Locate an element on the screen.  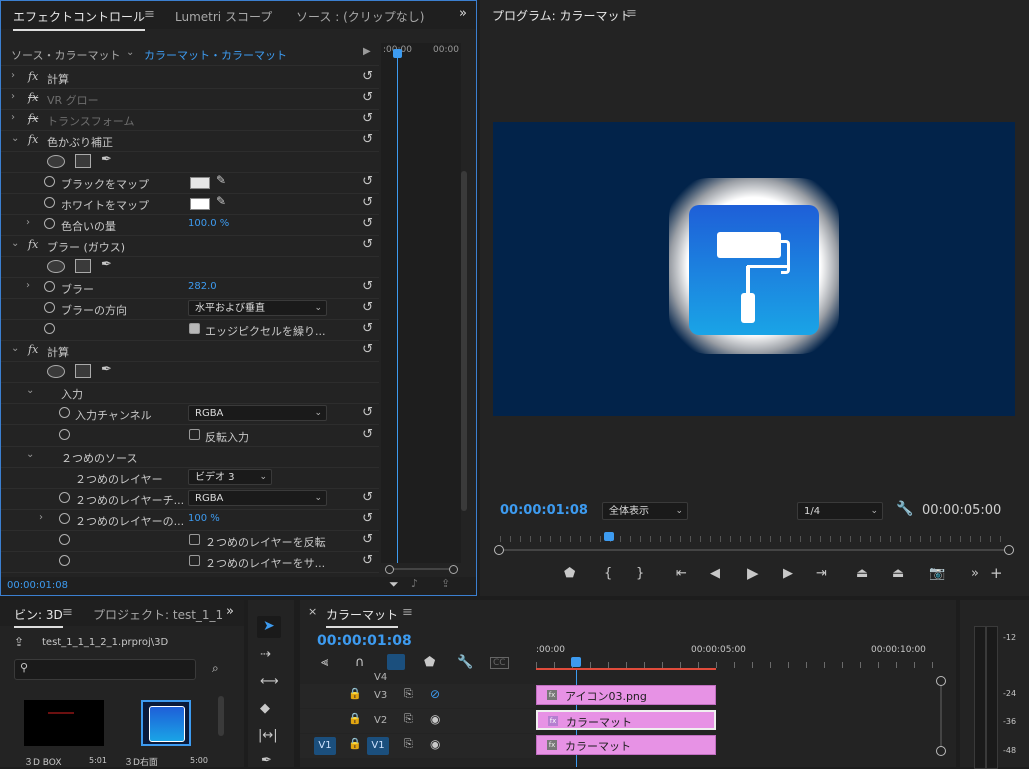
param-row-blurriness: › ブラー 282.0 ↺ is located at coordinates (190, 288).